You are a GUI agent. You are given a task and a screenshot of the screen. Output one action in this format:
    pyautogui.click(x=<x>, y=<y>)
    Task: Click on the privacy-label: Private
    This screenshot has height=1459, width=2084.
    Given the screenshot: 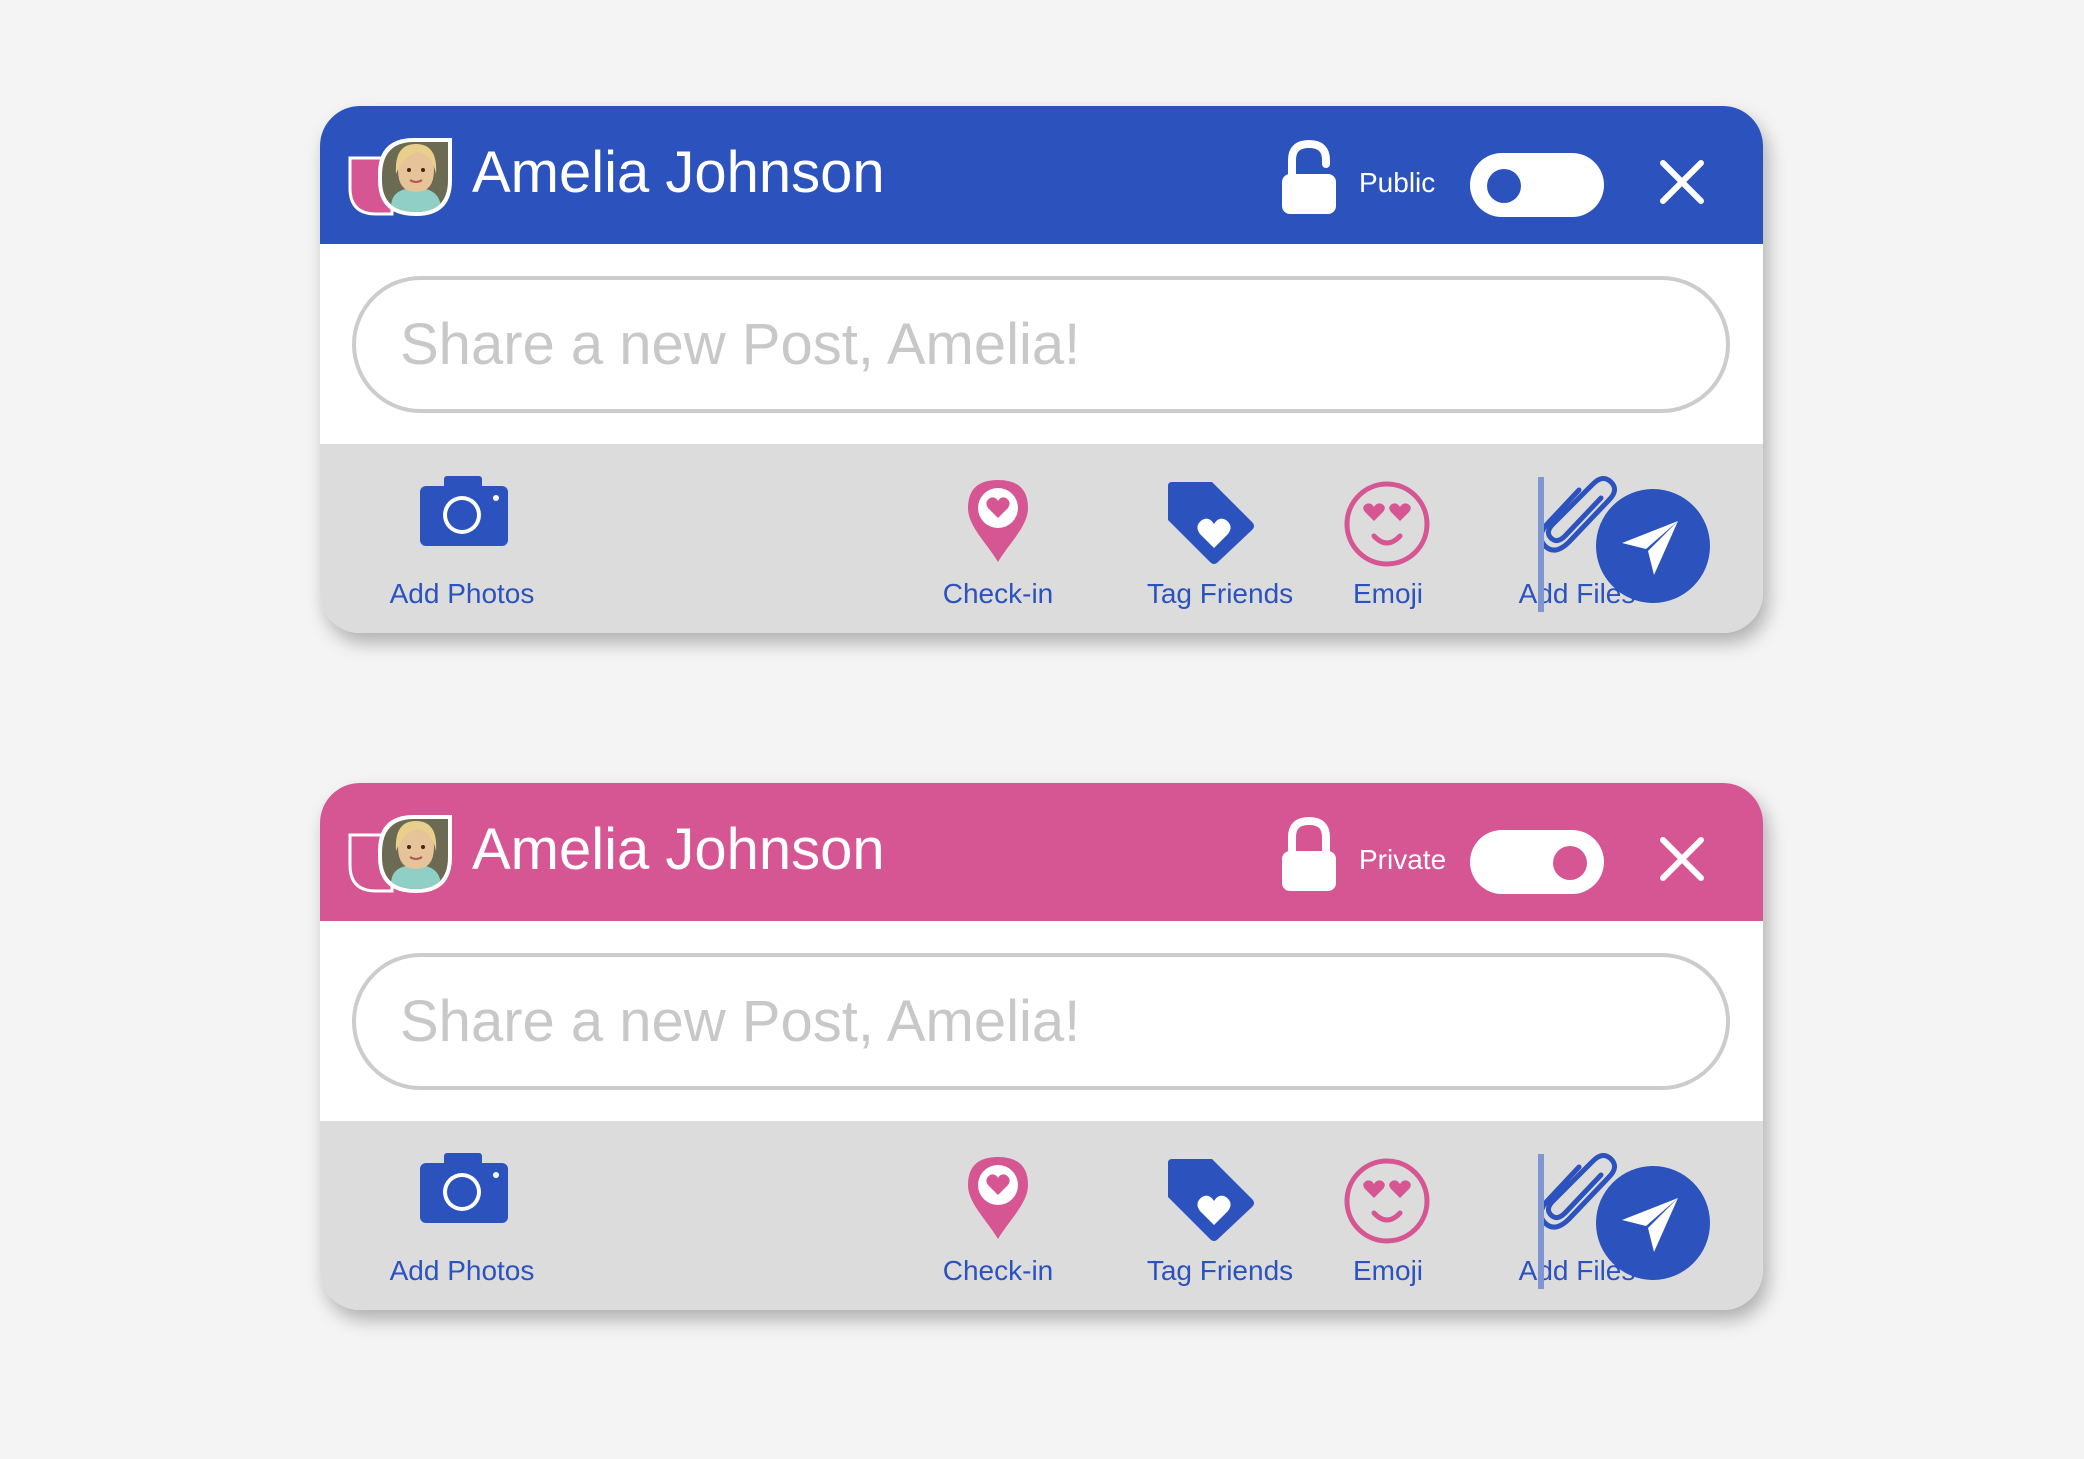 What is the action you would take?
    pyautogui.click(x=1403, y=859)
    